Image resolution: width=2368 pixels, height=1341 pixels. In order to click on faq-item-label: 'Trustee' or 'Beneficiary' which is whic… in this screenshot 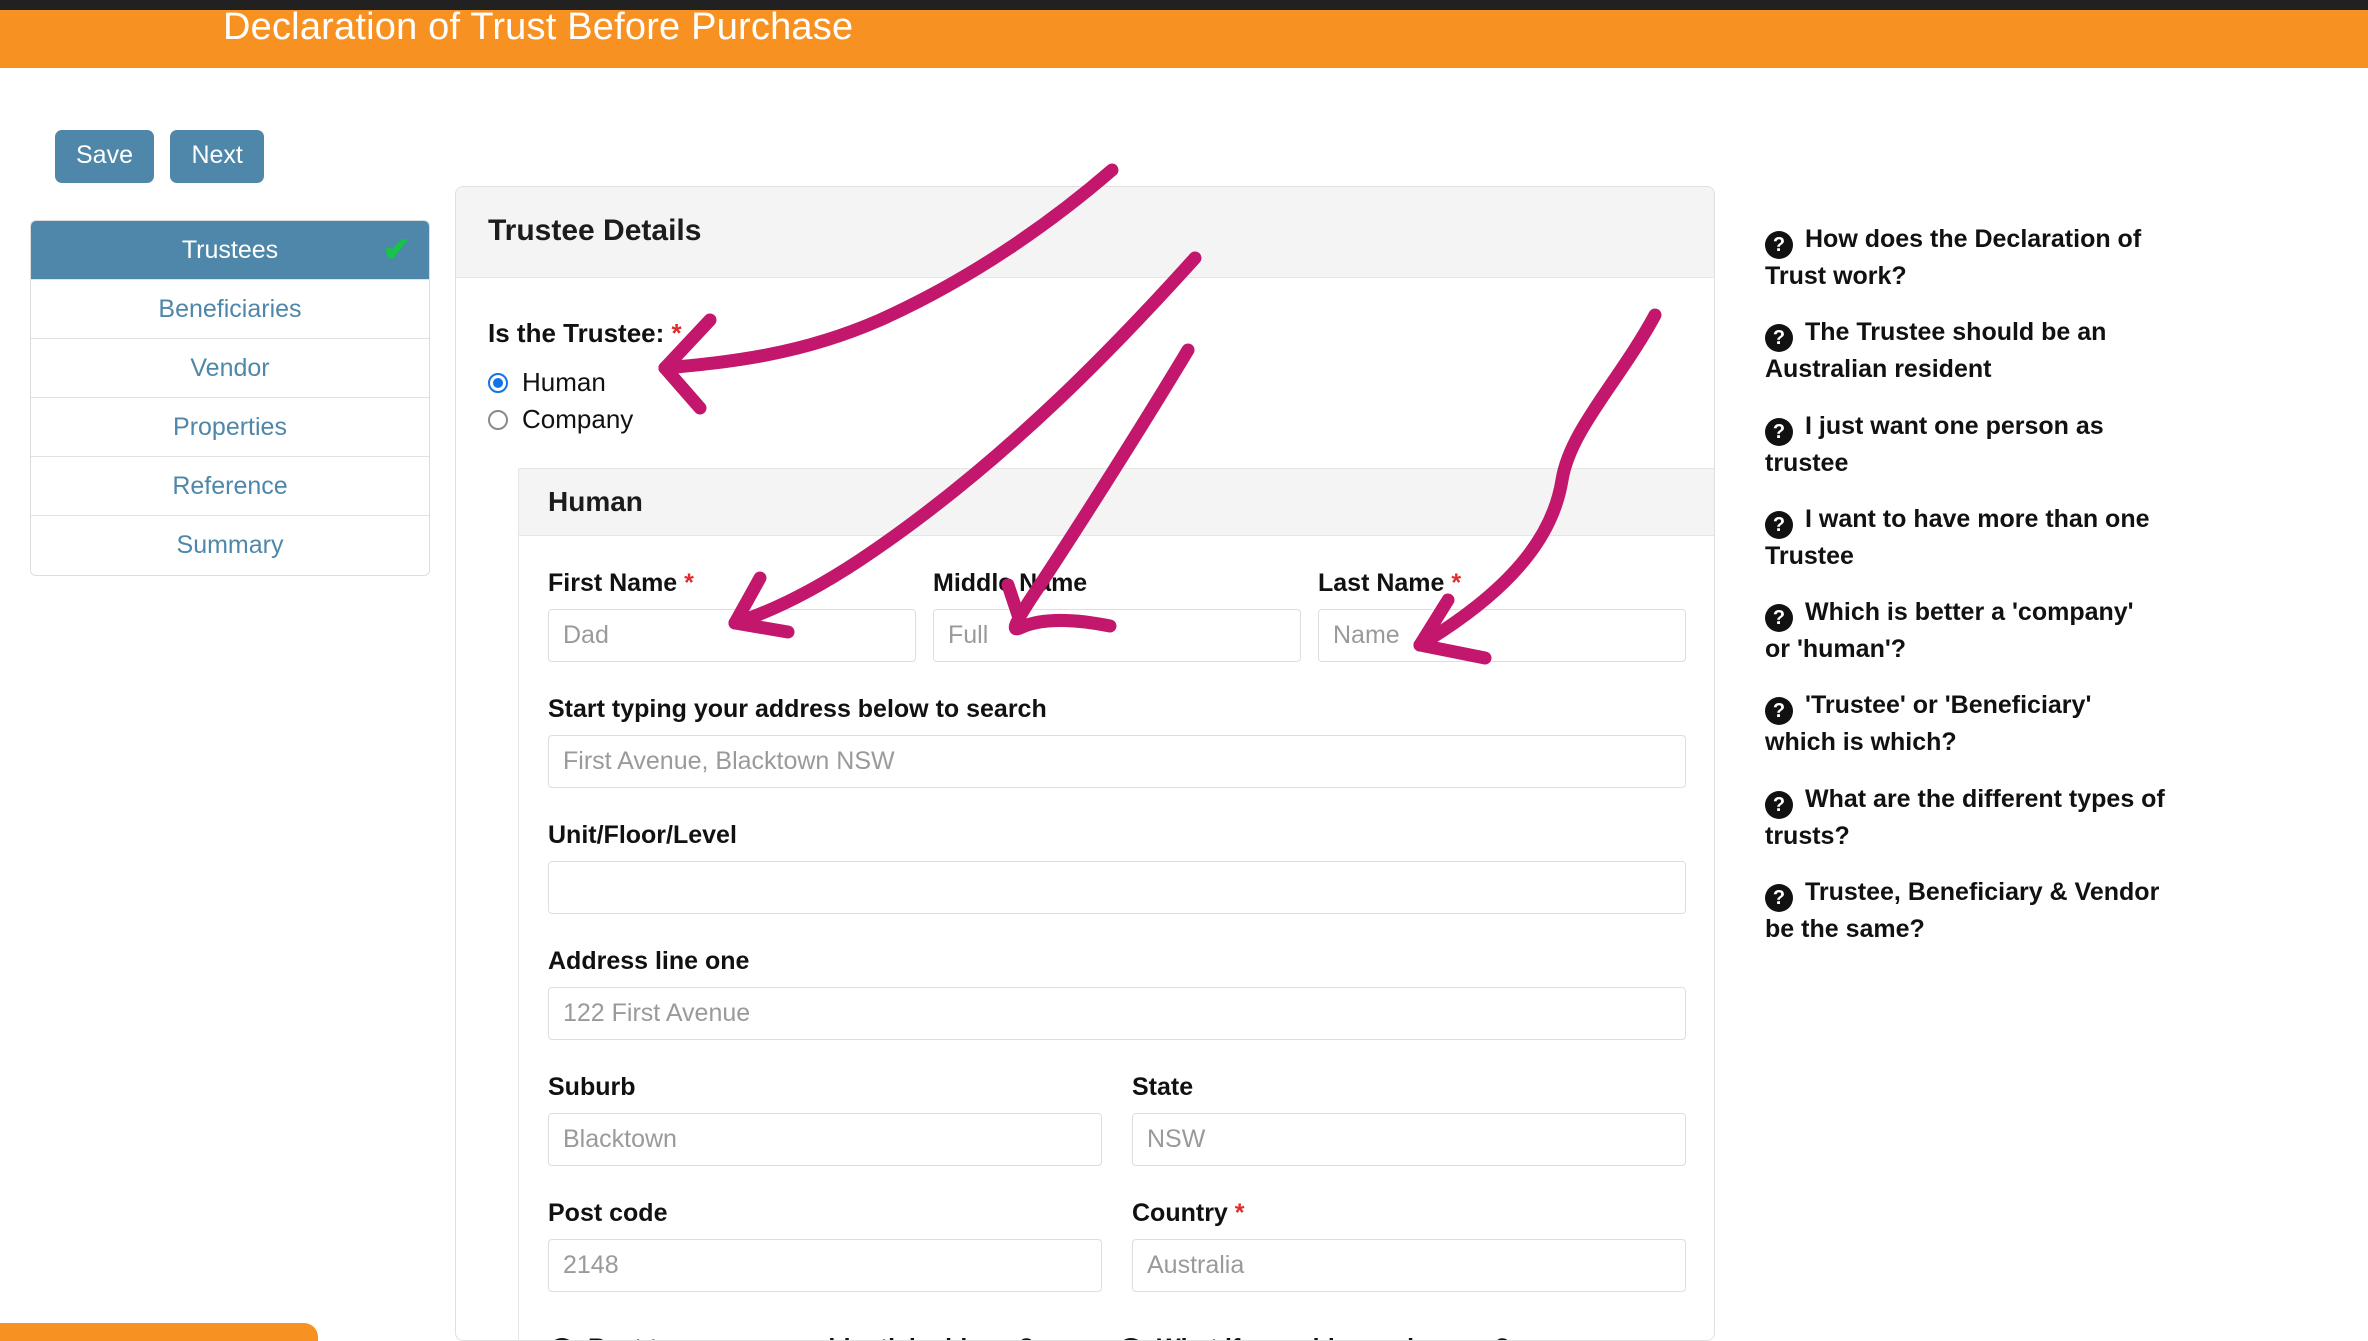, I will do `click(1928, 724)`.